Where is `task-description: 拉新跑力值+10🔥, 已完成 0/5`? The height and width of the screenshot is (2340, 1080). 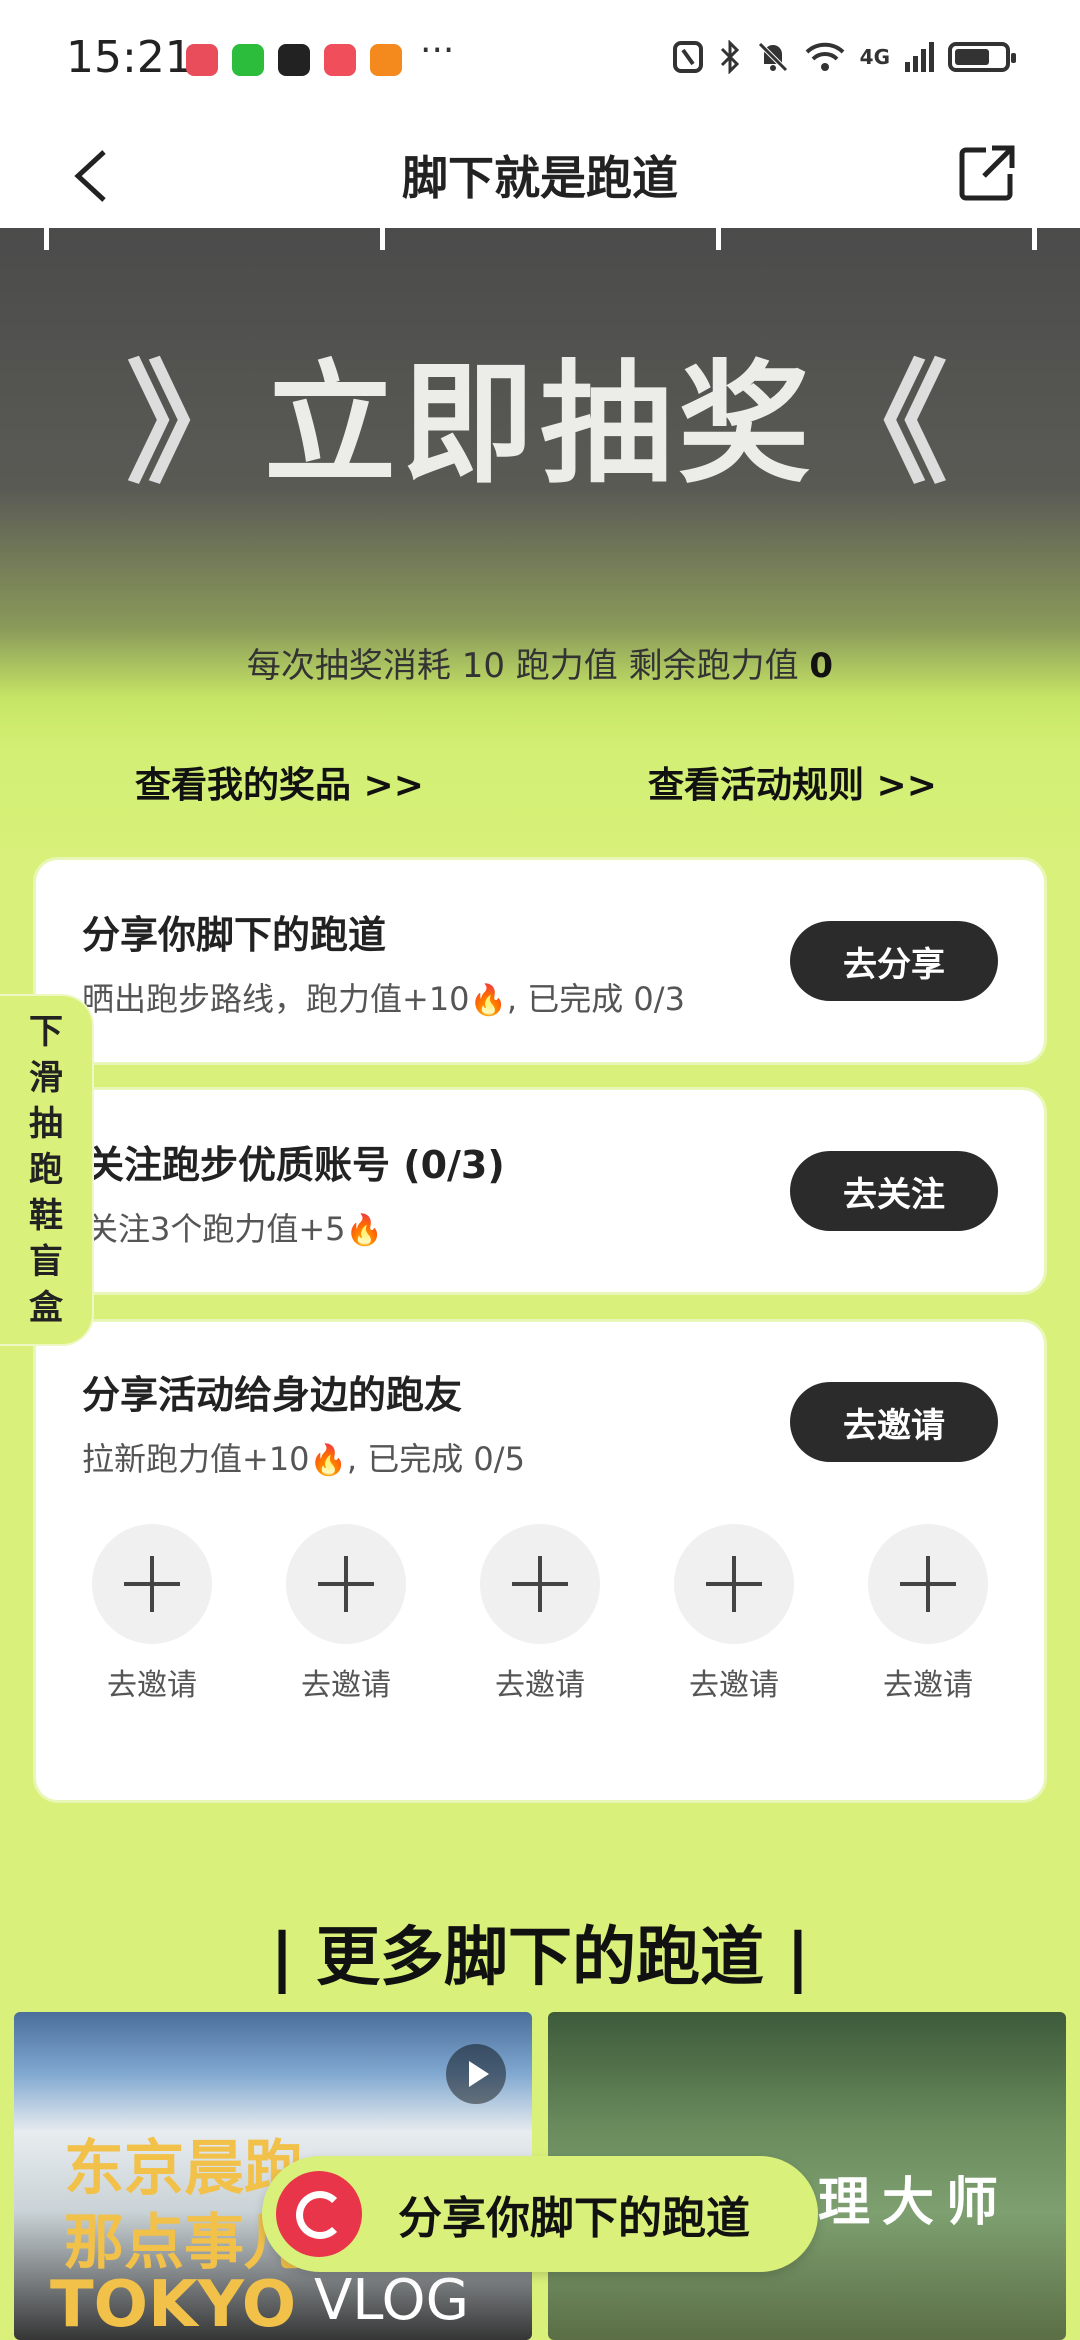
task-description: 拉新跑力值+10🔥, 已完成 0/5 is located at coordinates (303, 1457).